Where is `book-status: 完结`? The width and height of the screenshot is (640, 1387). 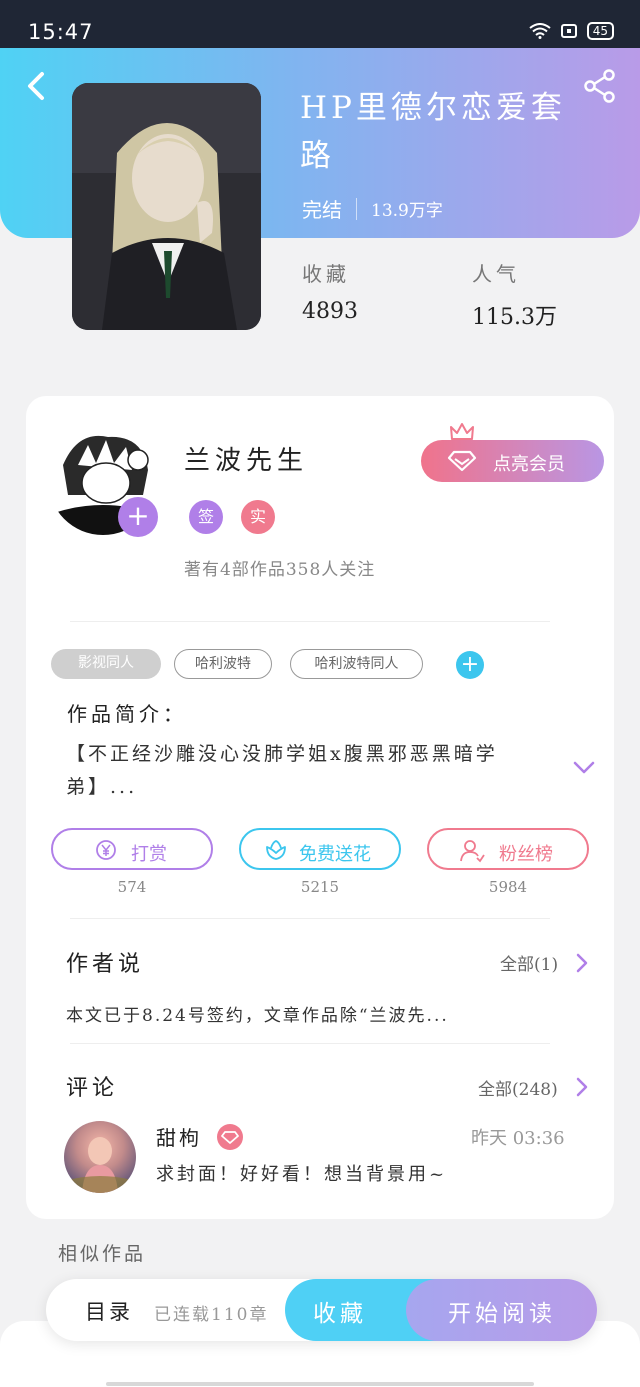 book-status: 完结 is located at coordinates (322, 210).